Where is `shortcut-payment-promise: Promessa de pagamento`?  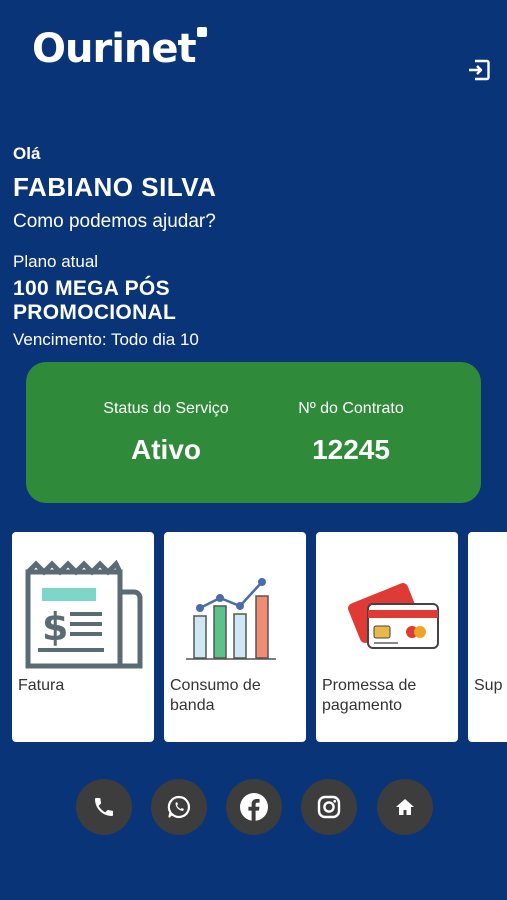
shortcut-payment-promise: Promessa de pagamento is located at coordinates (387, 637).